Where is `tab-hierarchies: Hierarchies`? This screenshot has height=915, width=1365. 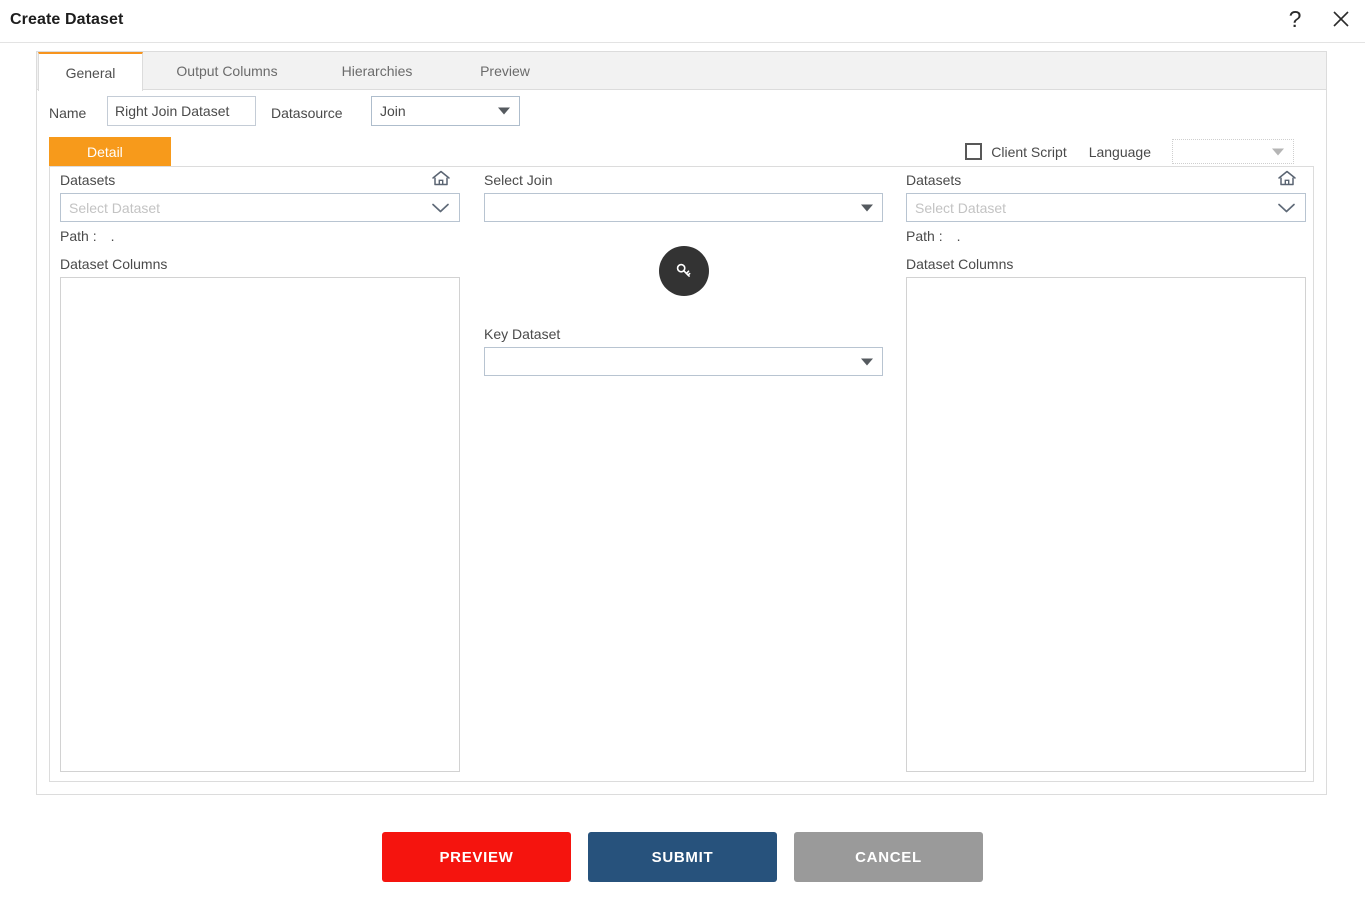 tab-hierarchies: Hierarchies is located at coordinates (377, 71).